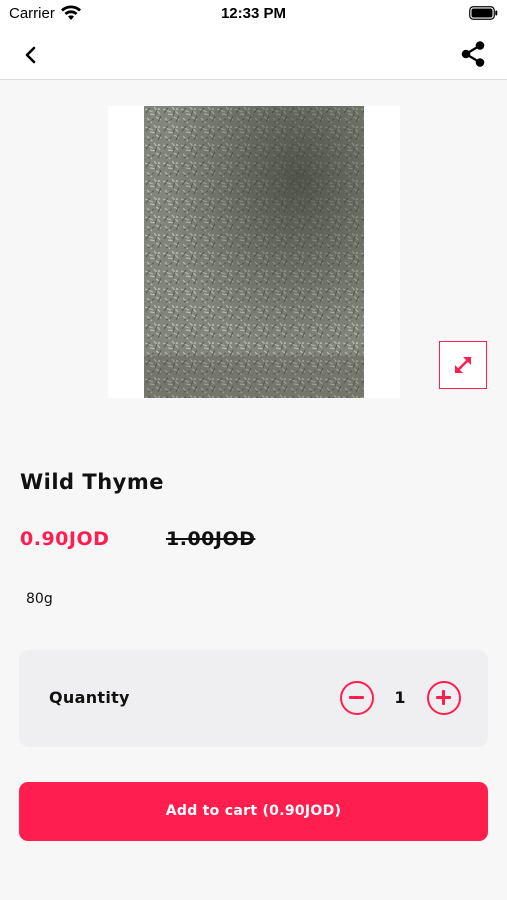  I want to click on share-icon, so click(473, 54).